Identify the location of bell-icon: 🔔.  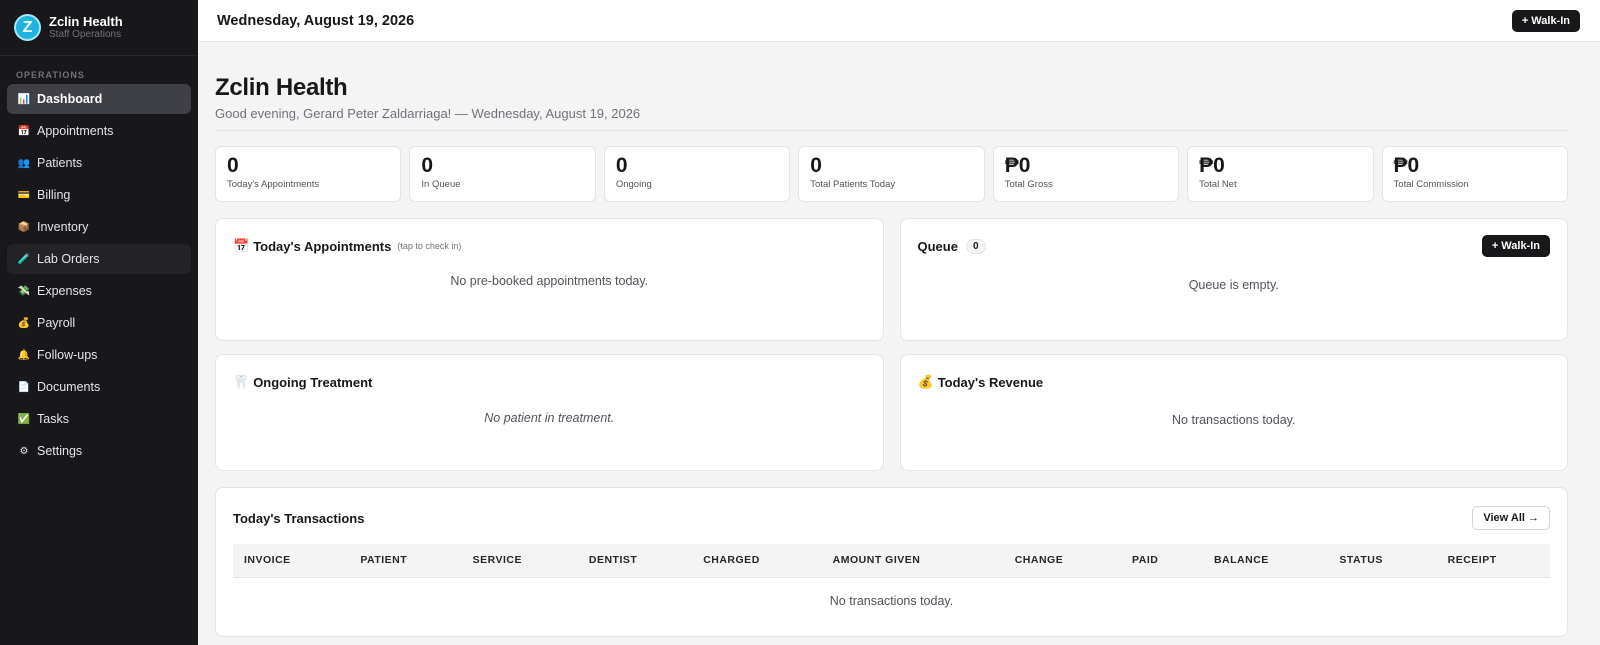
(24, 355).